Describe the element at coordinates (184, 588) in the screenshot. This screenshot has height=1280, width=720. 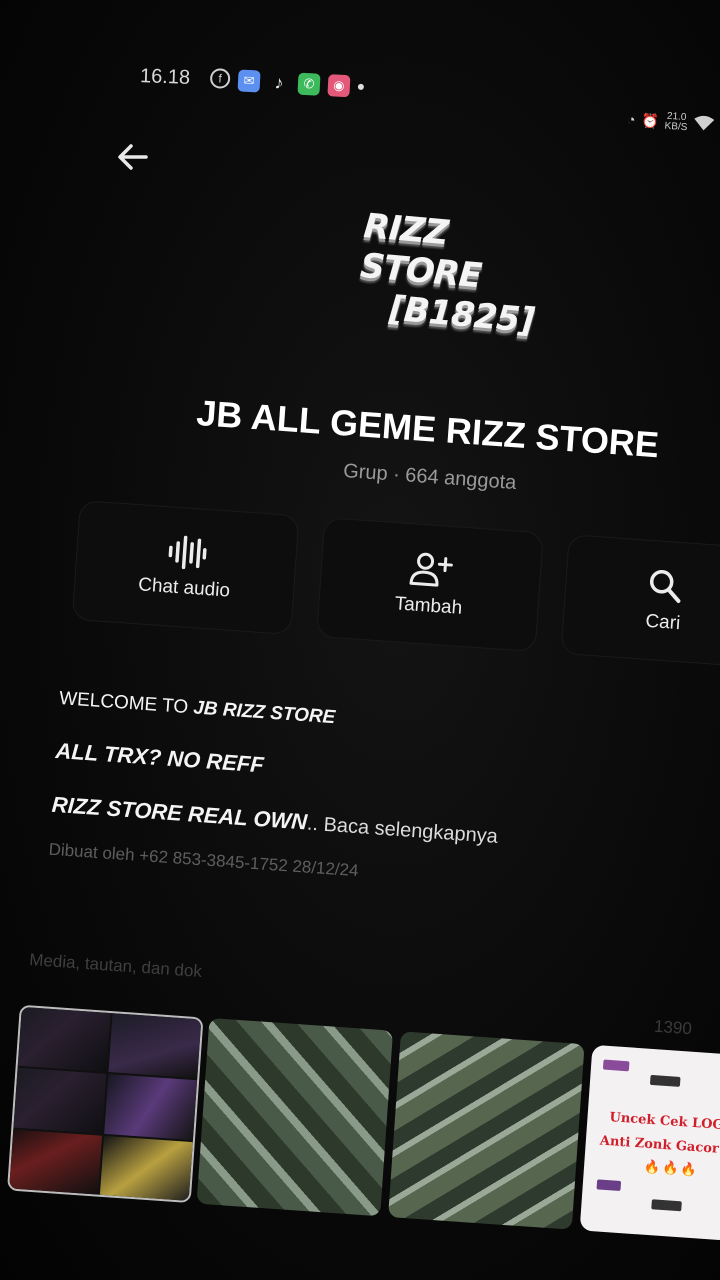
I see `chat-audio-label: Chat audio` at that location.